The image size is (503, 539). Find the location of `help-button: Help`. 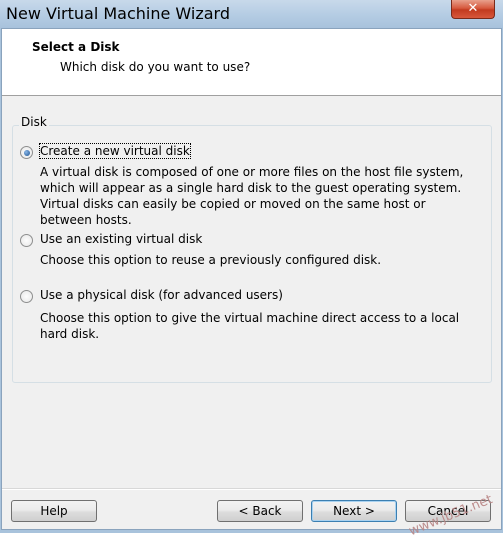

help-button: Help is located at coordinates (54, 511).